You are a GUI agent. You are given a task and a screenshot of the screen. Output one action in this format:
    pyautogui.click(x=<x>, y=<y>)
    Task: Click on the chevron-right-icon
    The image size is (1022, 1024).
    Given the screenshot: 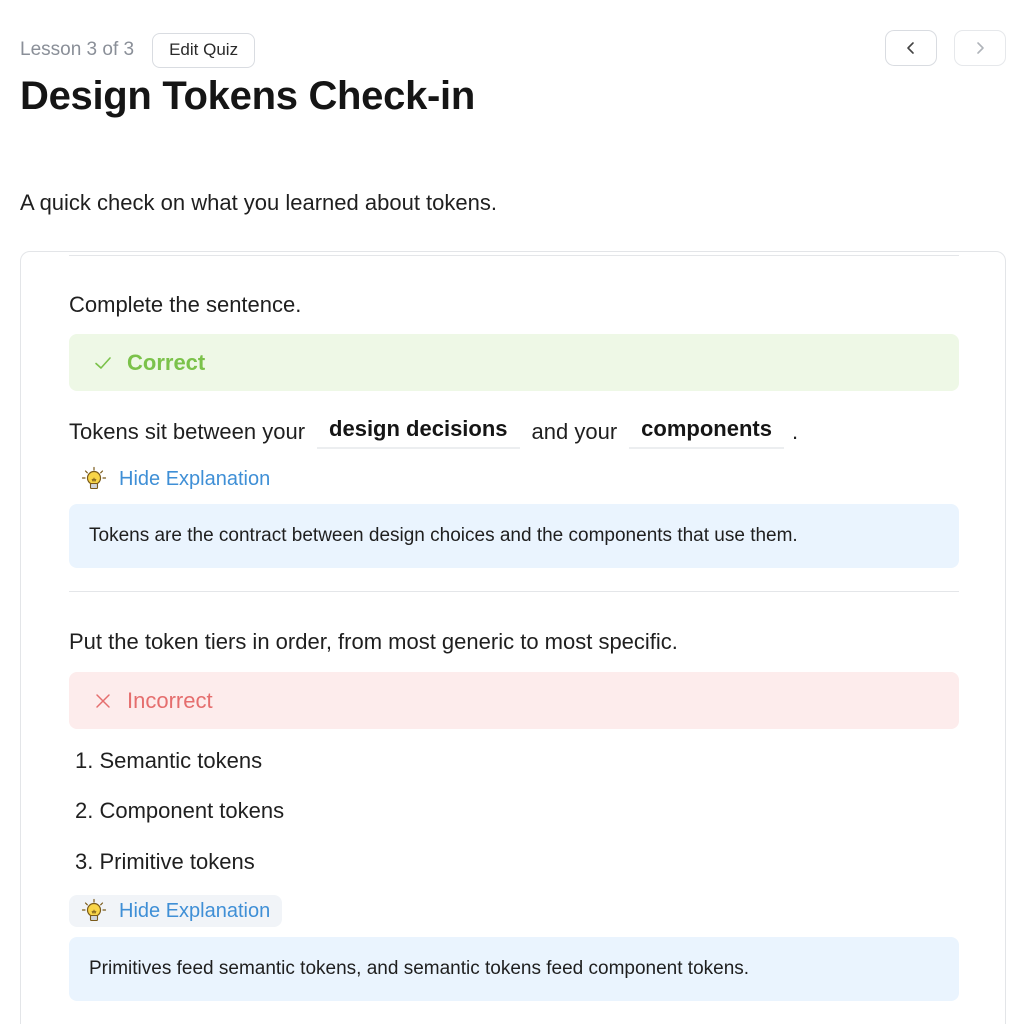 What is the action you would take?
    pyautogui.click(x=980, y=48)
    